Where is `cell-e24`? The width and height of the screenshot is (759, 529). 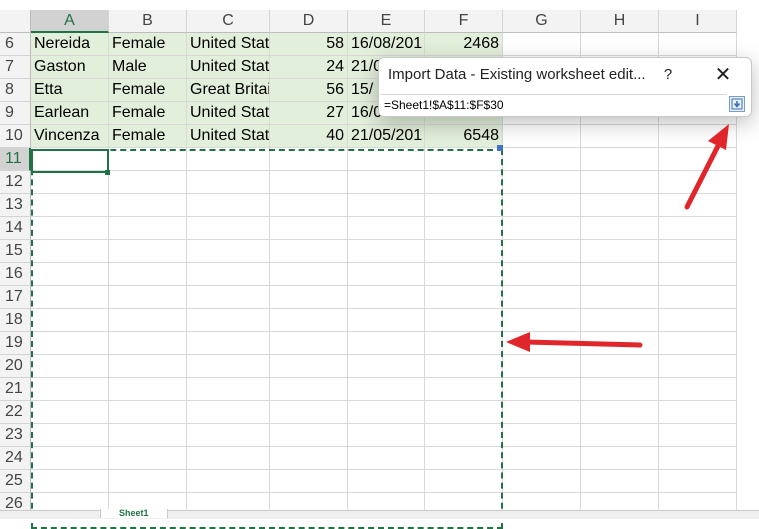 cell-e24 is located at coordinates (386, 458).